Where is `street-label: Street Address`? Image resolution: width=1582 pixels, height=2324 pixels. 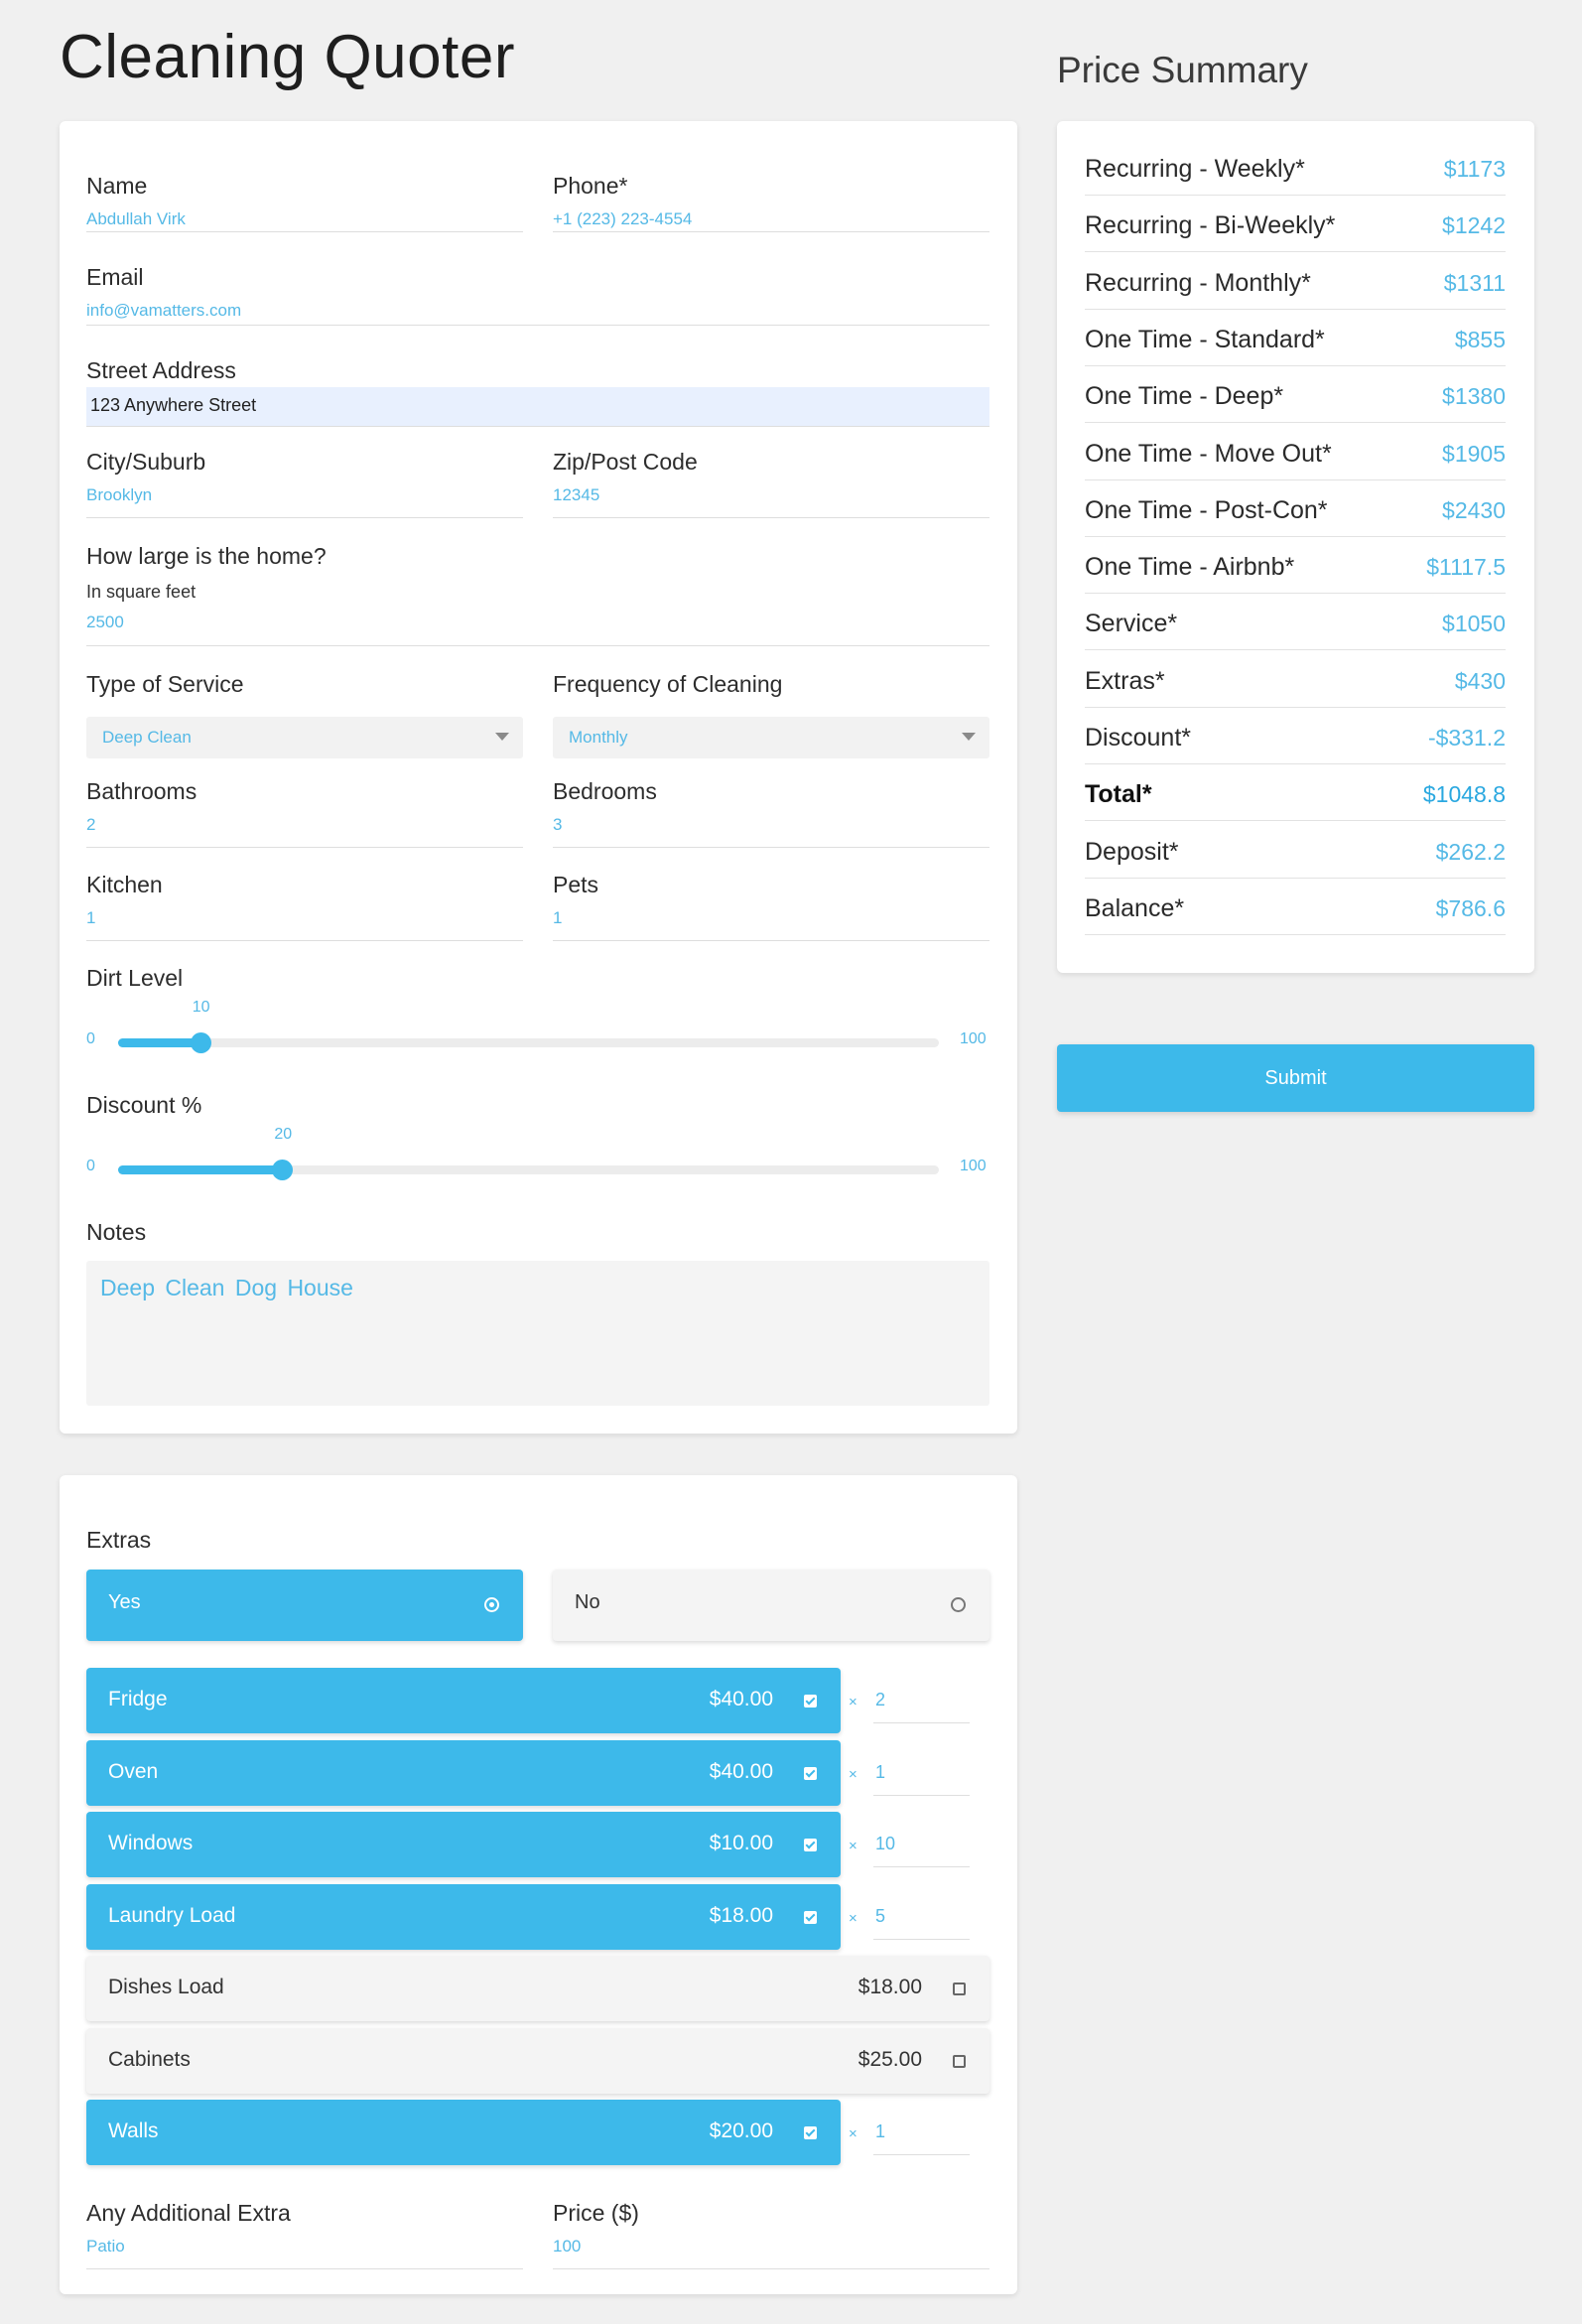 street-label: Street Address is located at coordinates (161, 370).